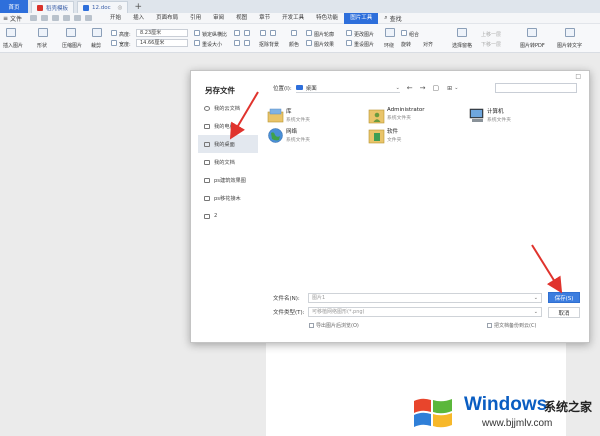  Describe the element at coordinates (263, 33) in the screenshot. I see `remove-bg-icon` at that location.